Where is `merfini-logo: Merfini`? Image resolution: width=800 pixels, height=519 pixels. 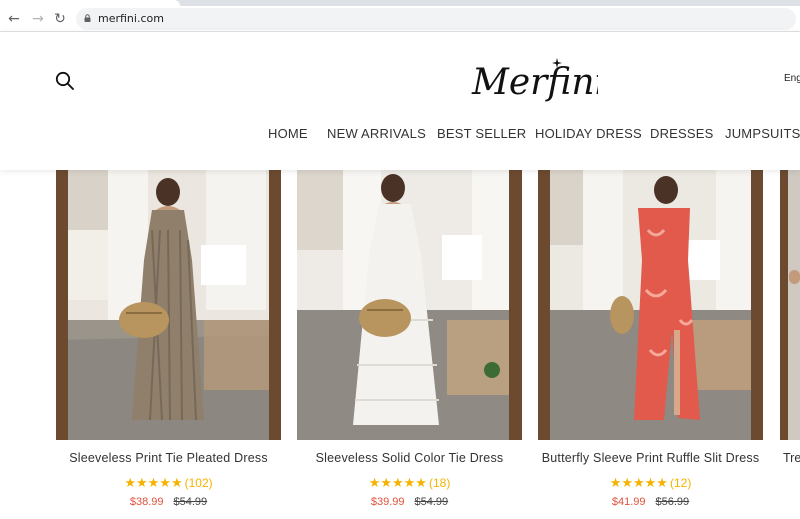 merfini-logo: Merfini is located at coordinates (533, 80).